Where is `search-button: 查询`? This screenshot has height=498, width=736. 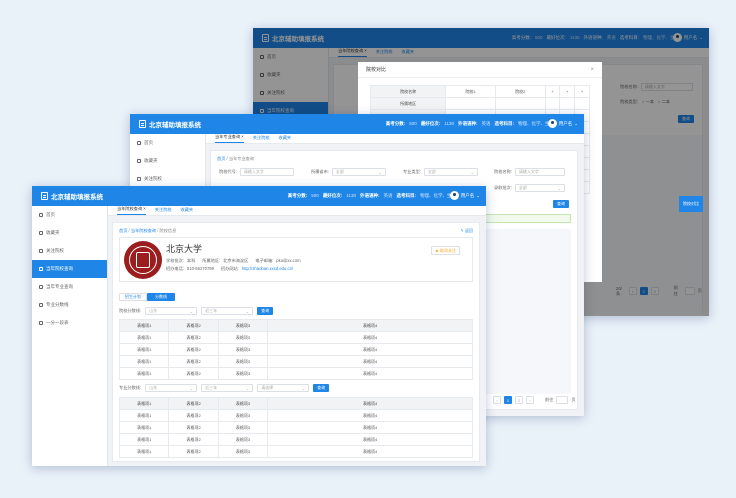 search-button: 查询 is located at coordinates (561, 204).